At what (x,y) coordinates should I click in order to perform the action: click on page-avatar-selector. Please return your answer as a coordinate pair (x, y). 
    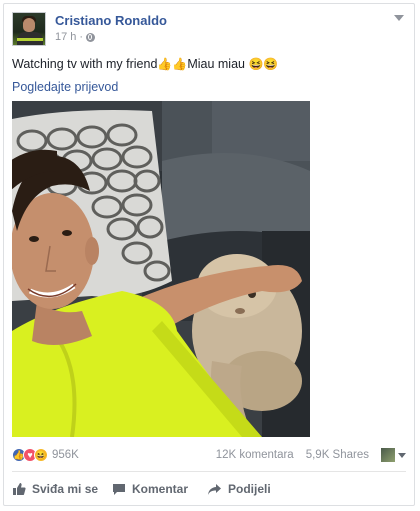
    Looking at the image, I should click on (393, 455).